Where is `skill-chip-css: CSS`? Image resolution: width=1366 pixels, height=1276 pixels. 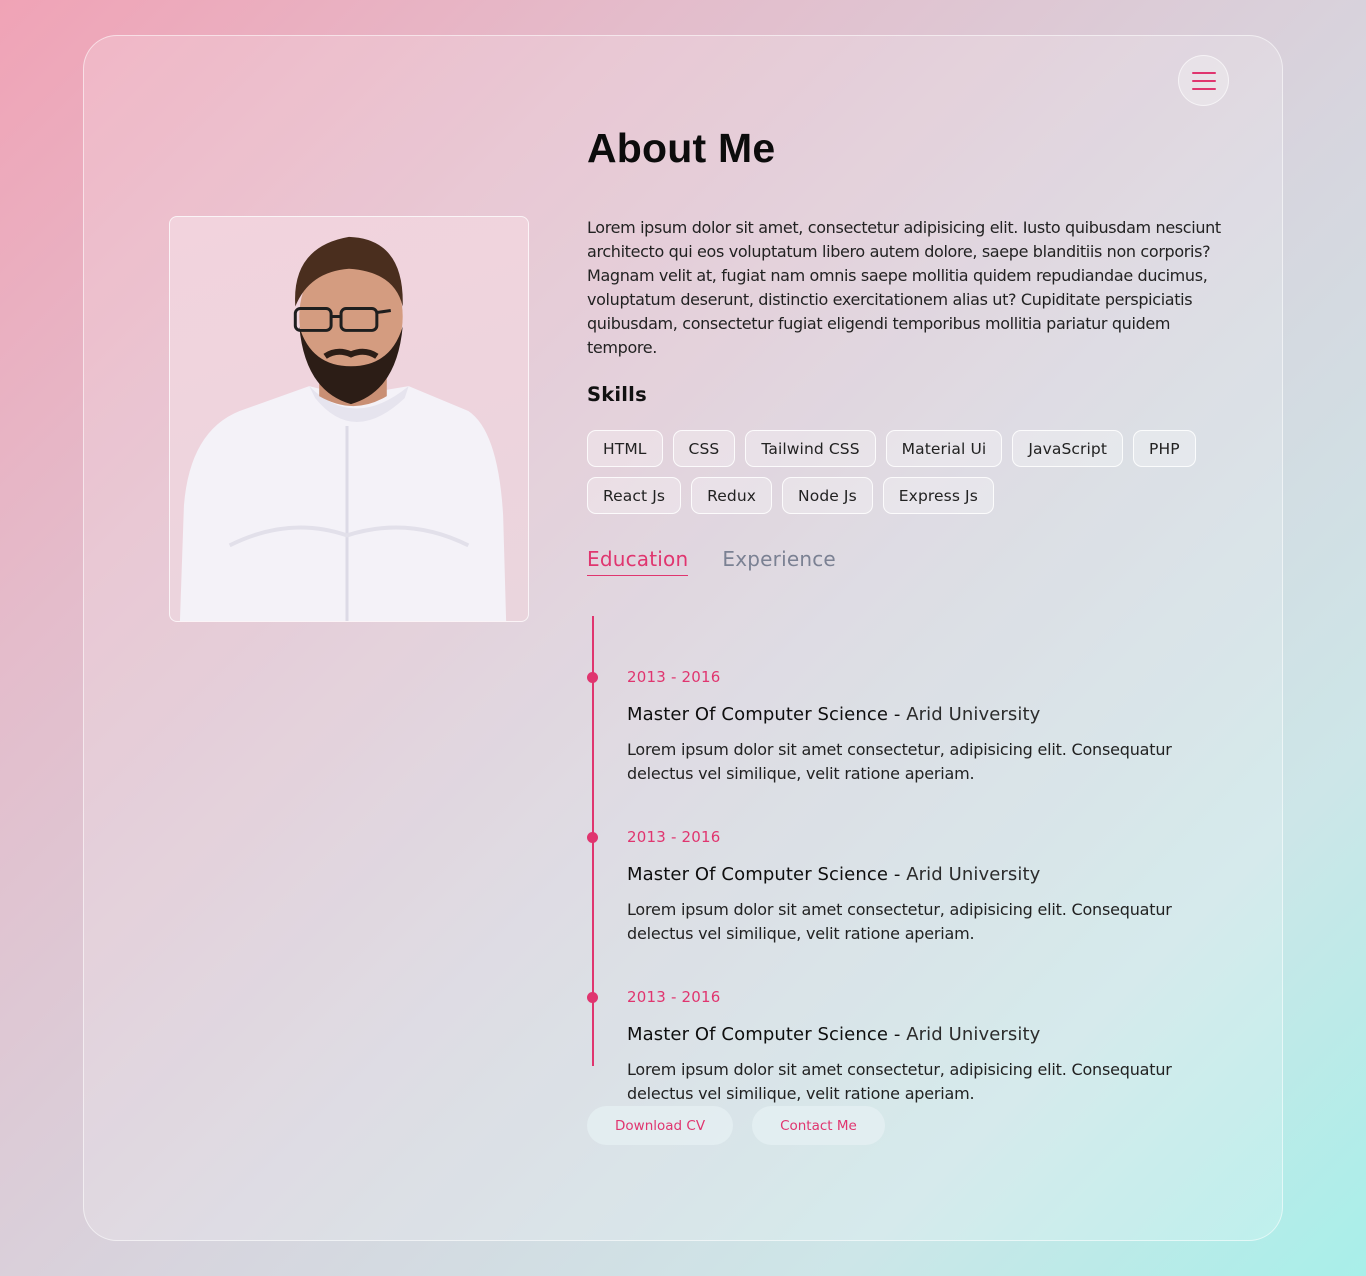 skill-chip-css: CSS is located at coordinates (704, 448).